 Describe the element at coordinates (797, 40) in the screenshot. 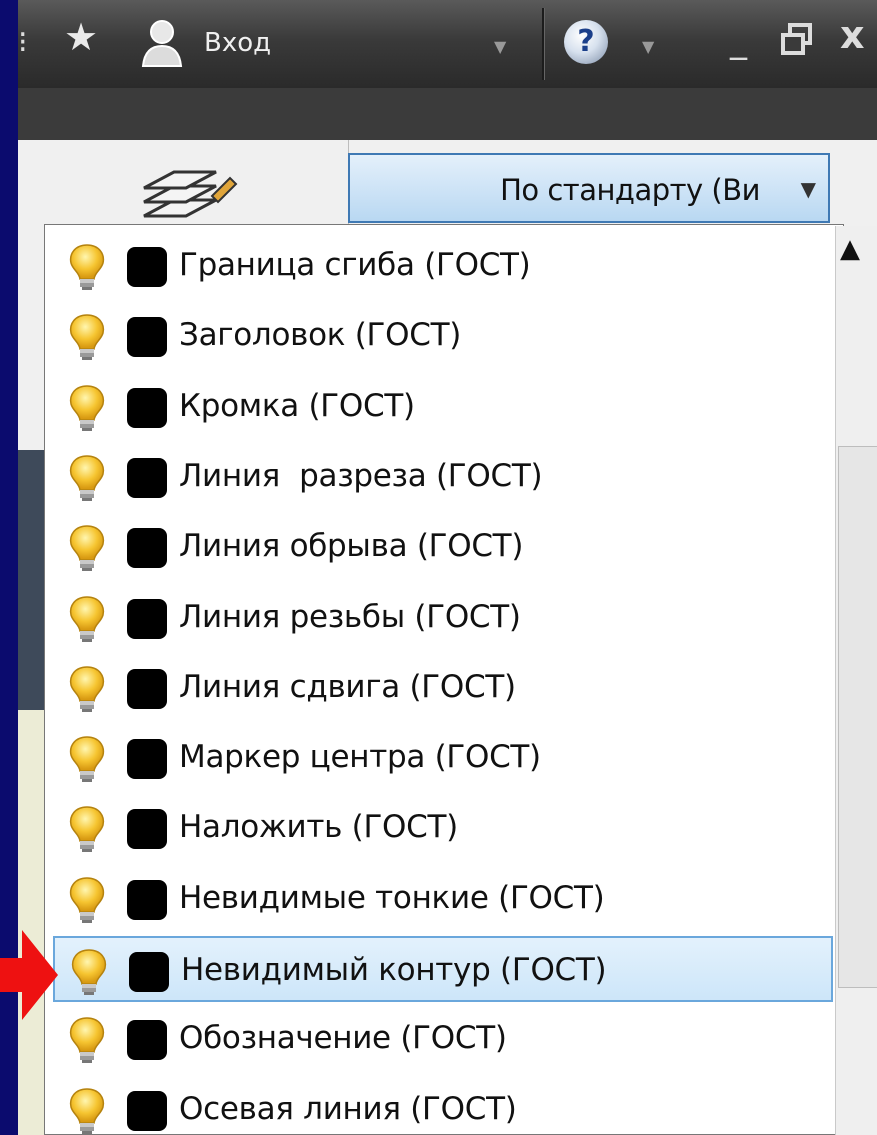

I see `restore-button` at that location.